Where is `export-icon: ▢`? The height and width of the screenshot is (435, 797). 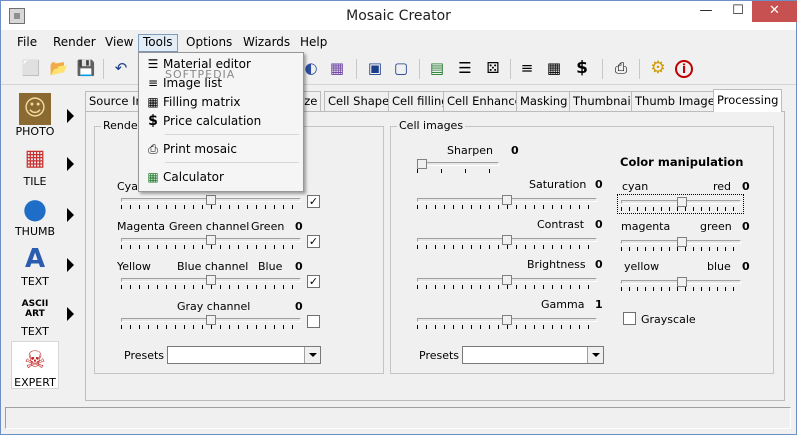 export-icon: ▢ is located at coordinates (401, 69).